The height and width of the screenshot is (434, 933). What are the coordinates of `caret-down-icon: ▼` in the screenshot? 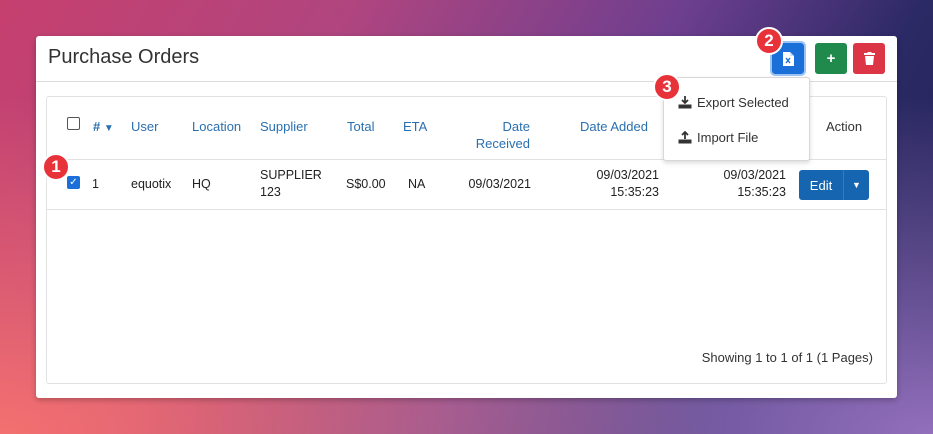 It's located at (856, 185).